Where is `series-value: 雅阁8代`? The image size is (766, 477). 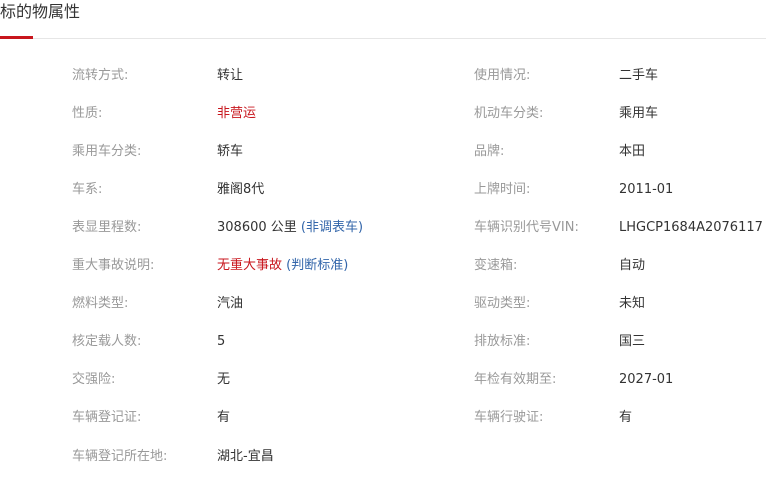 series-value: 雅阁8代 is located at coordinates (241, 189).